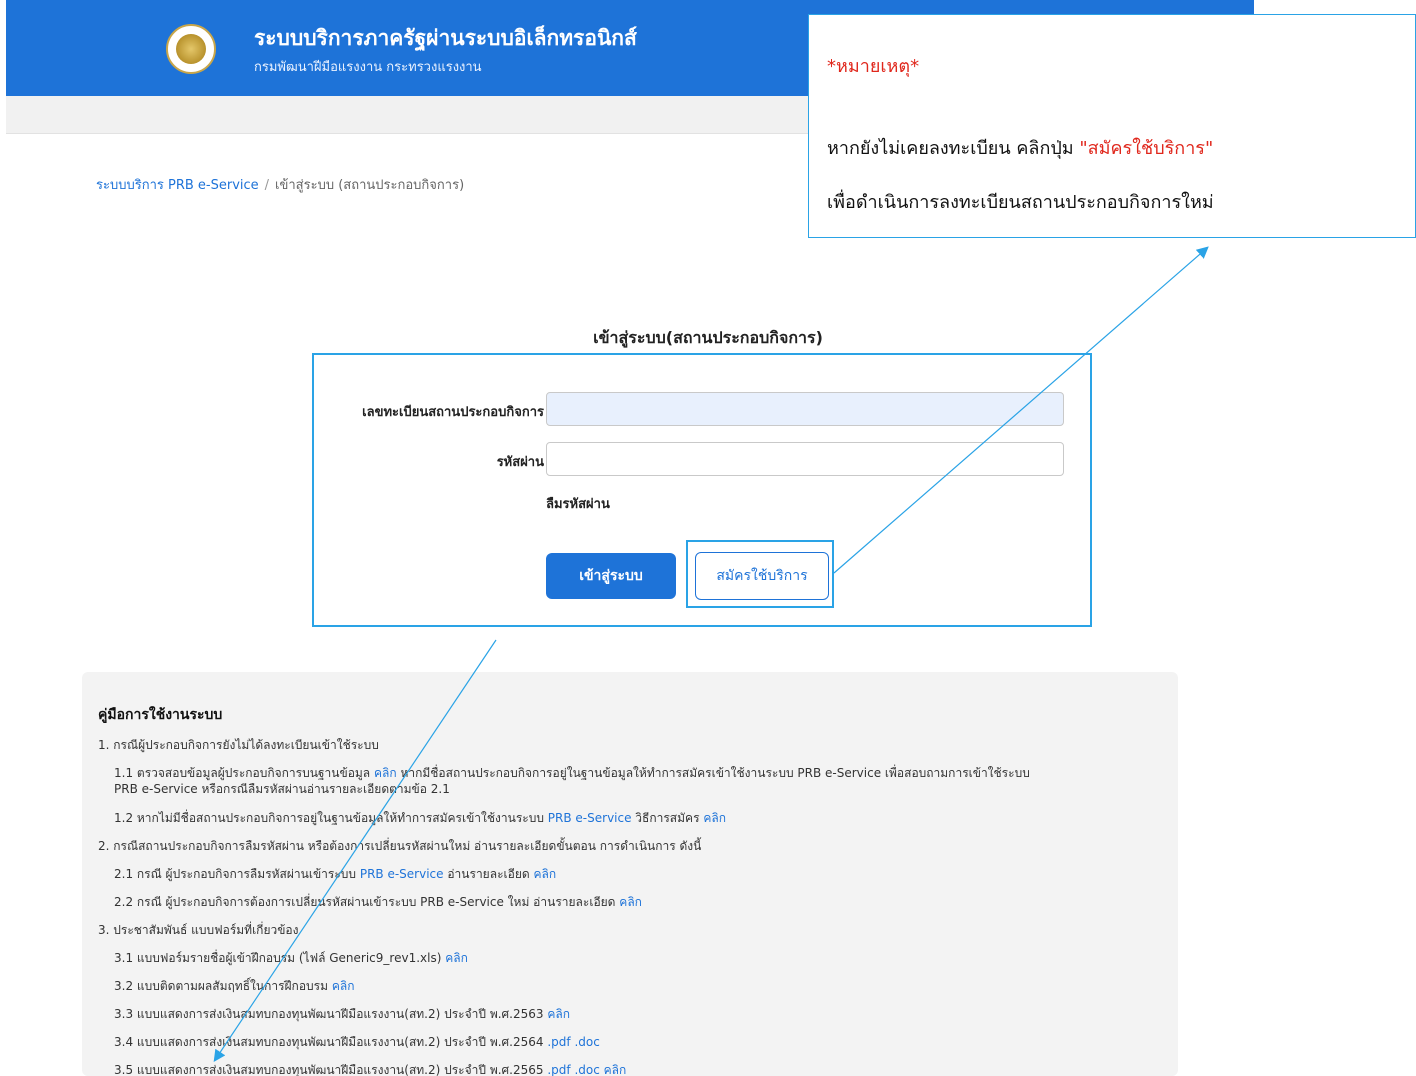 This screenshot has height=1076, width=1416. Describe the element at coordinates (234, 986) in the screenshot. I see `manual-item: 3.2 แบบติดตามผลสัมฤทธิ์ในการฝึกอบรม คลิก` at that location.